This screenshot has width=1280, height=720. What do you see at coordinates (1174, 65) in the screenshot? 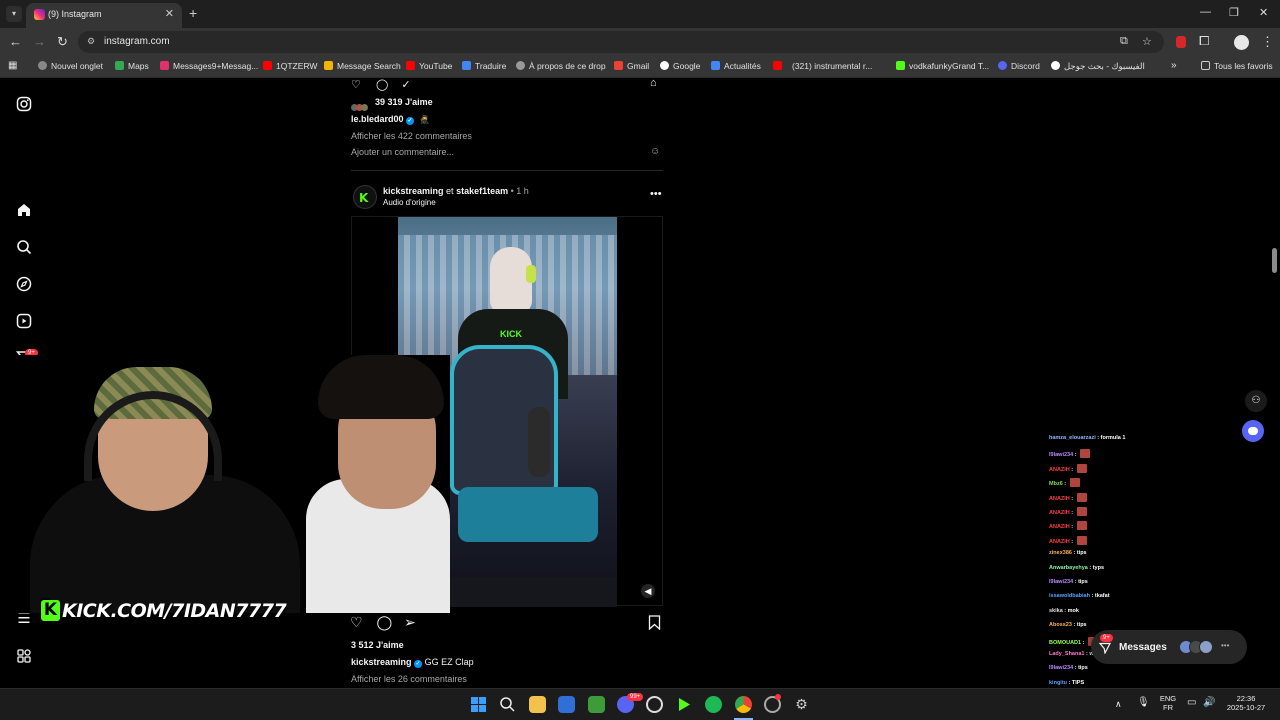
I see `bookmarks-overflow-icon: »` at bounding box center [1174, 65].